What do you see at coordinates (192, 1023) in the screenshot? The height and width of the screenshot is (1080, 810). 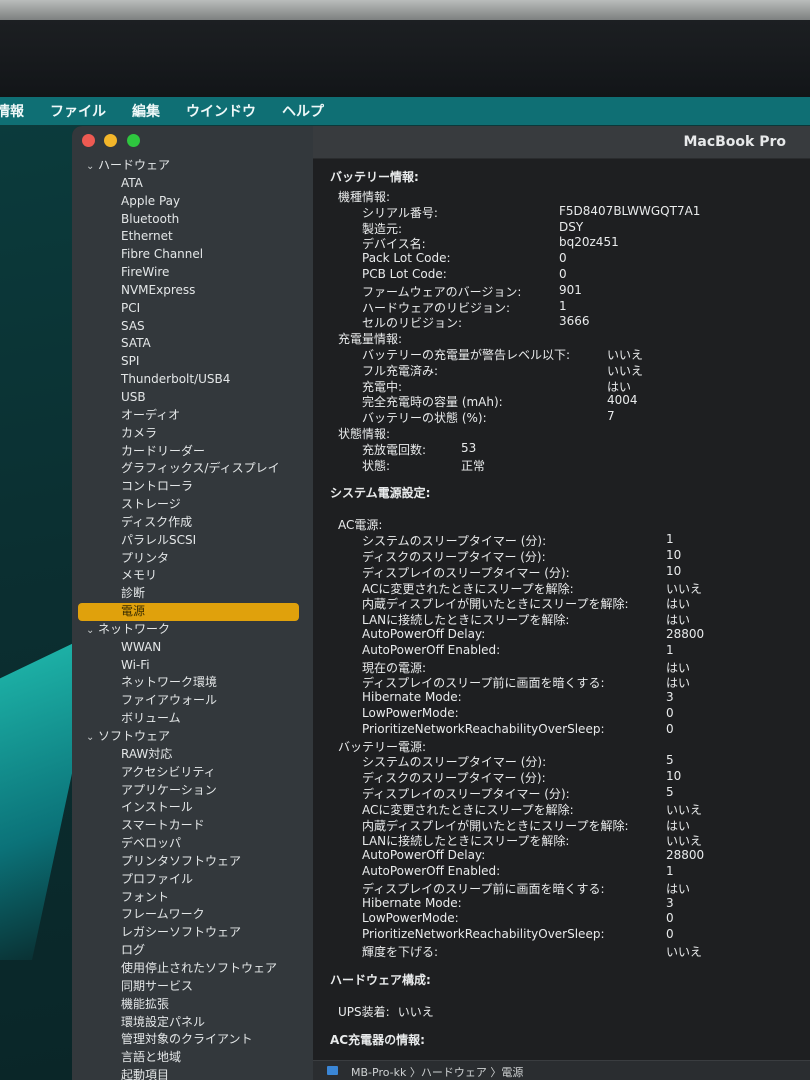 I see `sidebar-item: 環境設定パネル` at bounding box center [192, 1023].